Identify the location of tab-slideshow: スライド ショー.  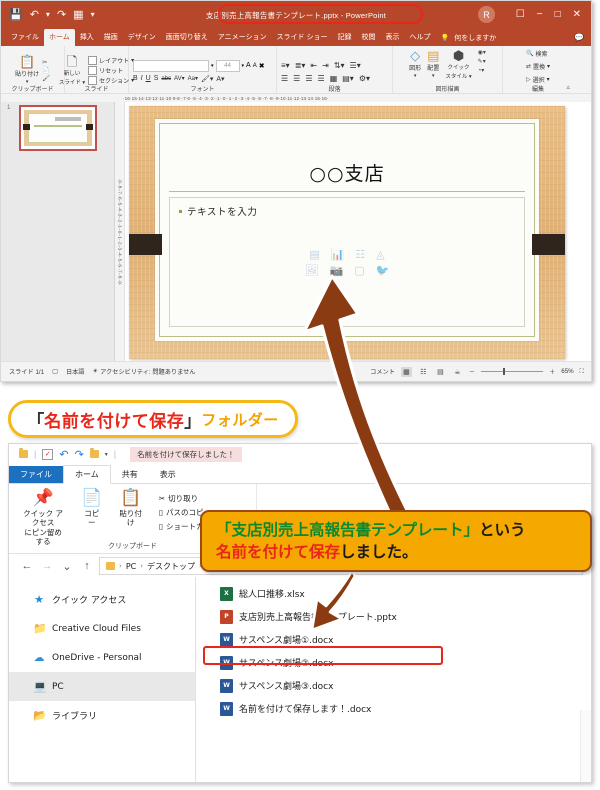
(302, 37).